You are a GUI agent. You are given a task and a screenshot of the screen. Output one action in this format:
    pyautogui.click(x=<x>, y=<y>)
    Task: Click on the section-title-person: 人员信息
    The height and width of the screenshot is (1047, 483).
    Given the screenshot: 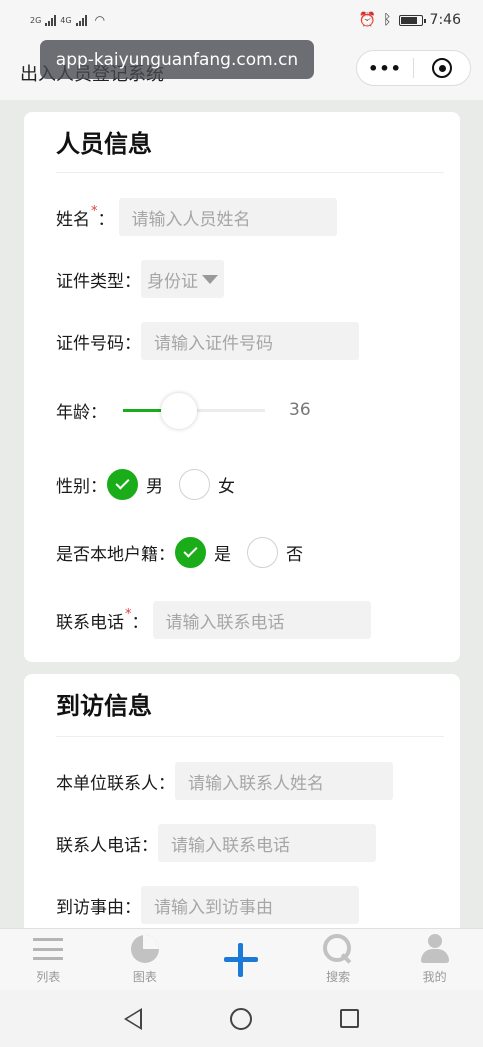 What is the action you would take?
    pyautogui.click(x=104, y=144)
    